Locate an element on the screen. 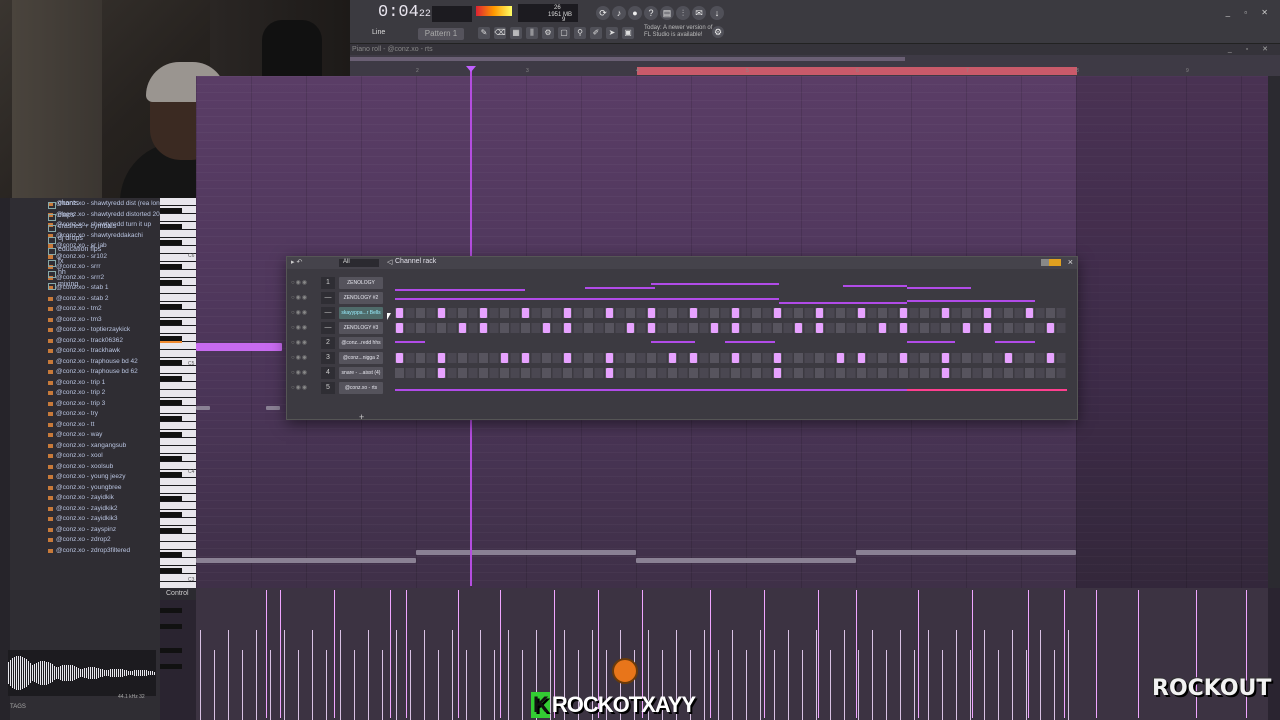 The image size is (1280, 720). browser-file-item: @conz.xo - tm3 is located at coordinates (107, 321).